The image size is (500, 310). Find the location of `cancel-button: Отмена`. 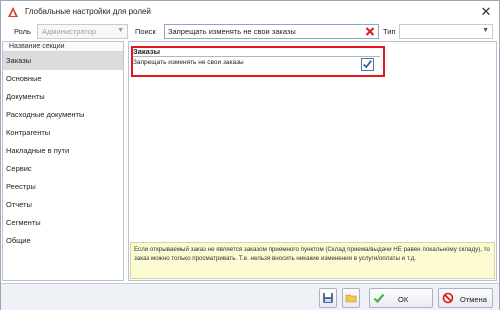

cancel-button: Отмена is located at coordinates (465, 298).